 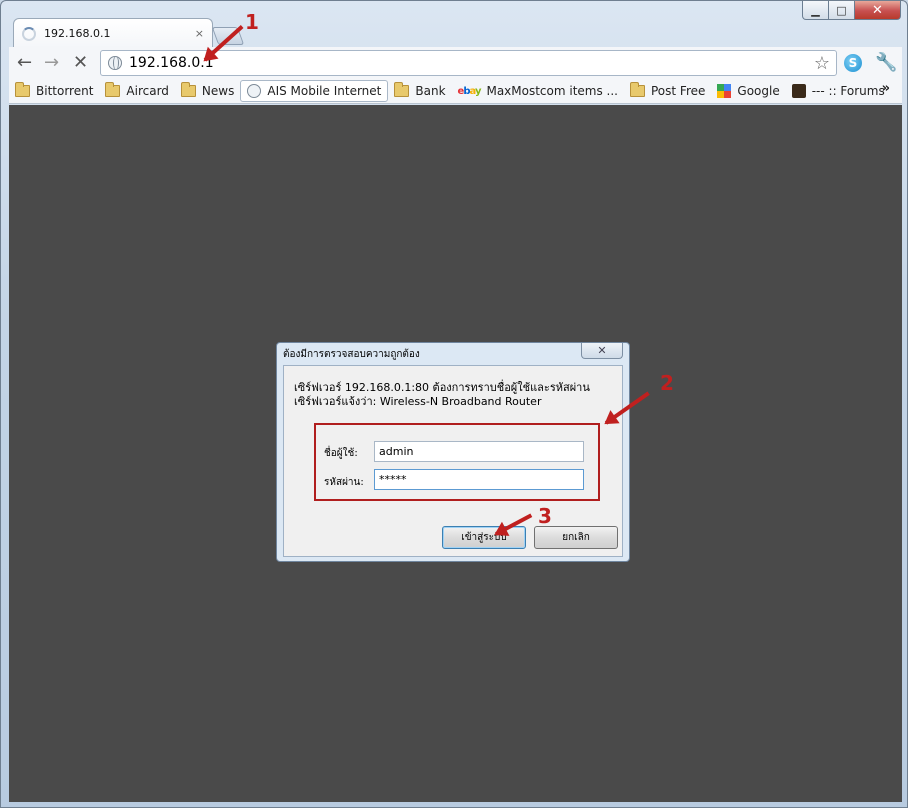 What do you see at coordinates (853, 63) in the screenshot?
I see `skype-icon: S` at bounding box center [853, 63].